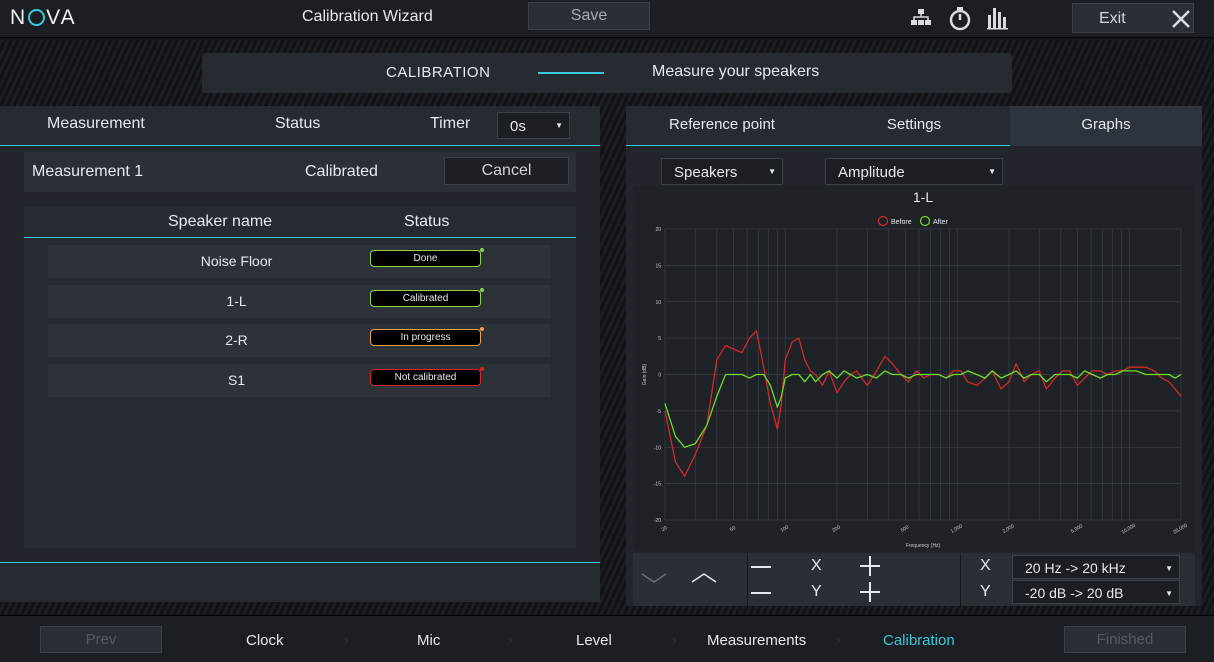 This screenshot has width=1214, height=662. I want to click on x-tick-label: 50, so click(733, 529).